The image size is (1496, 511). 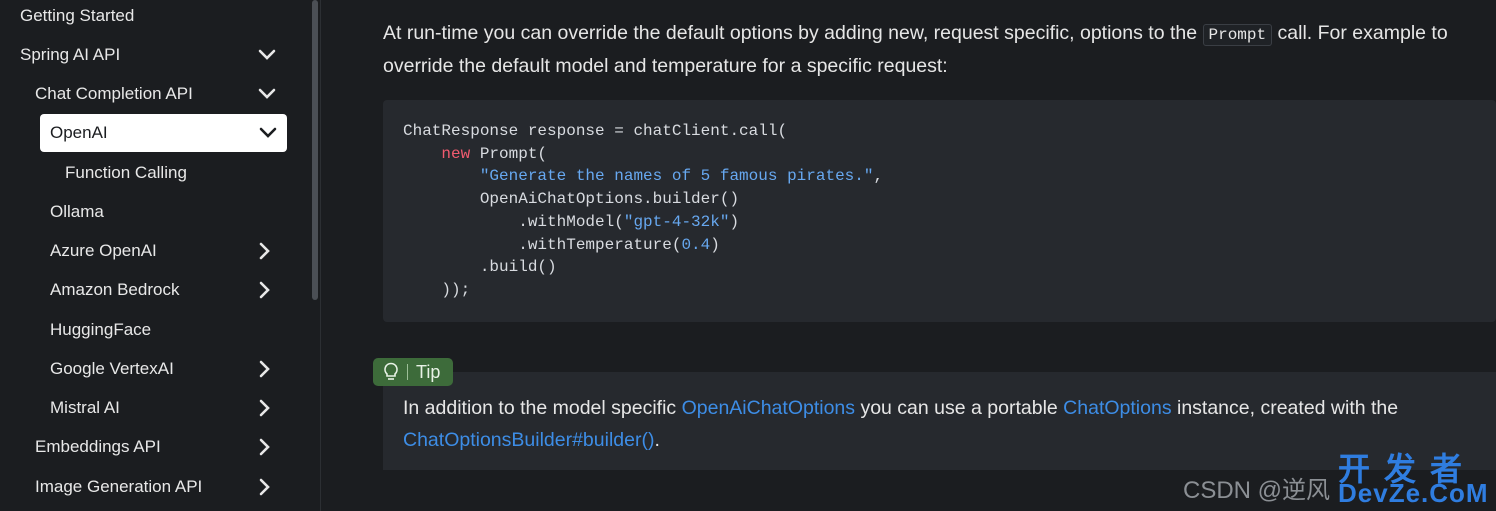 I want to click on sidebar-item-ollama: Ollama, so click(x=167, y=212).